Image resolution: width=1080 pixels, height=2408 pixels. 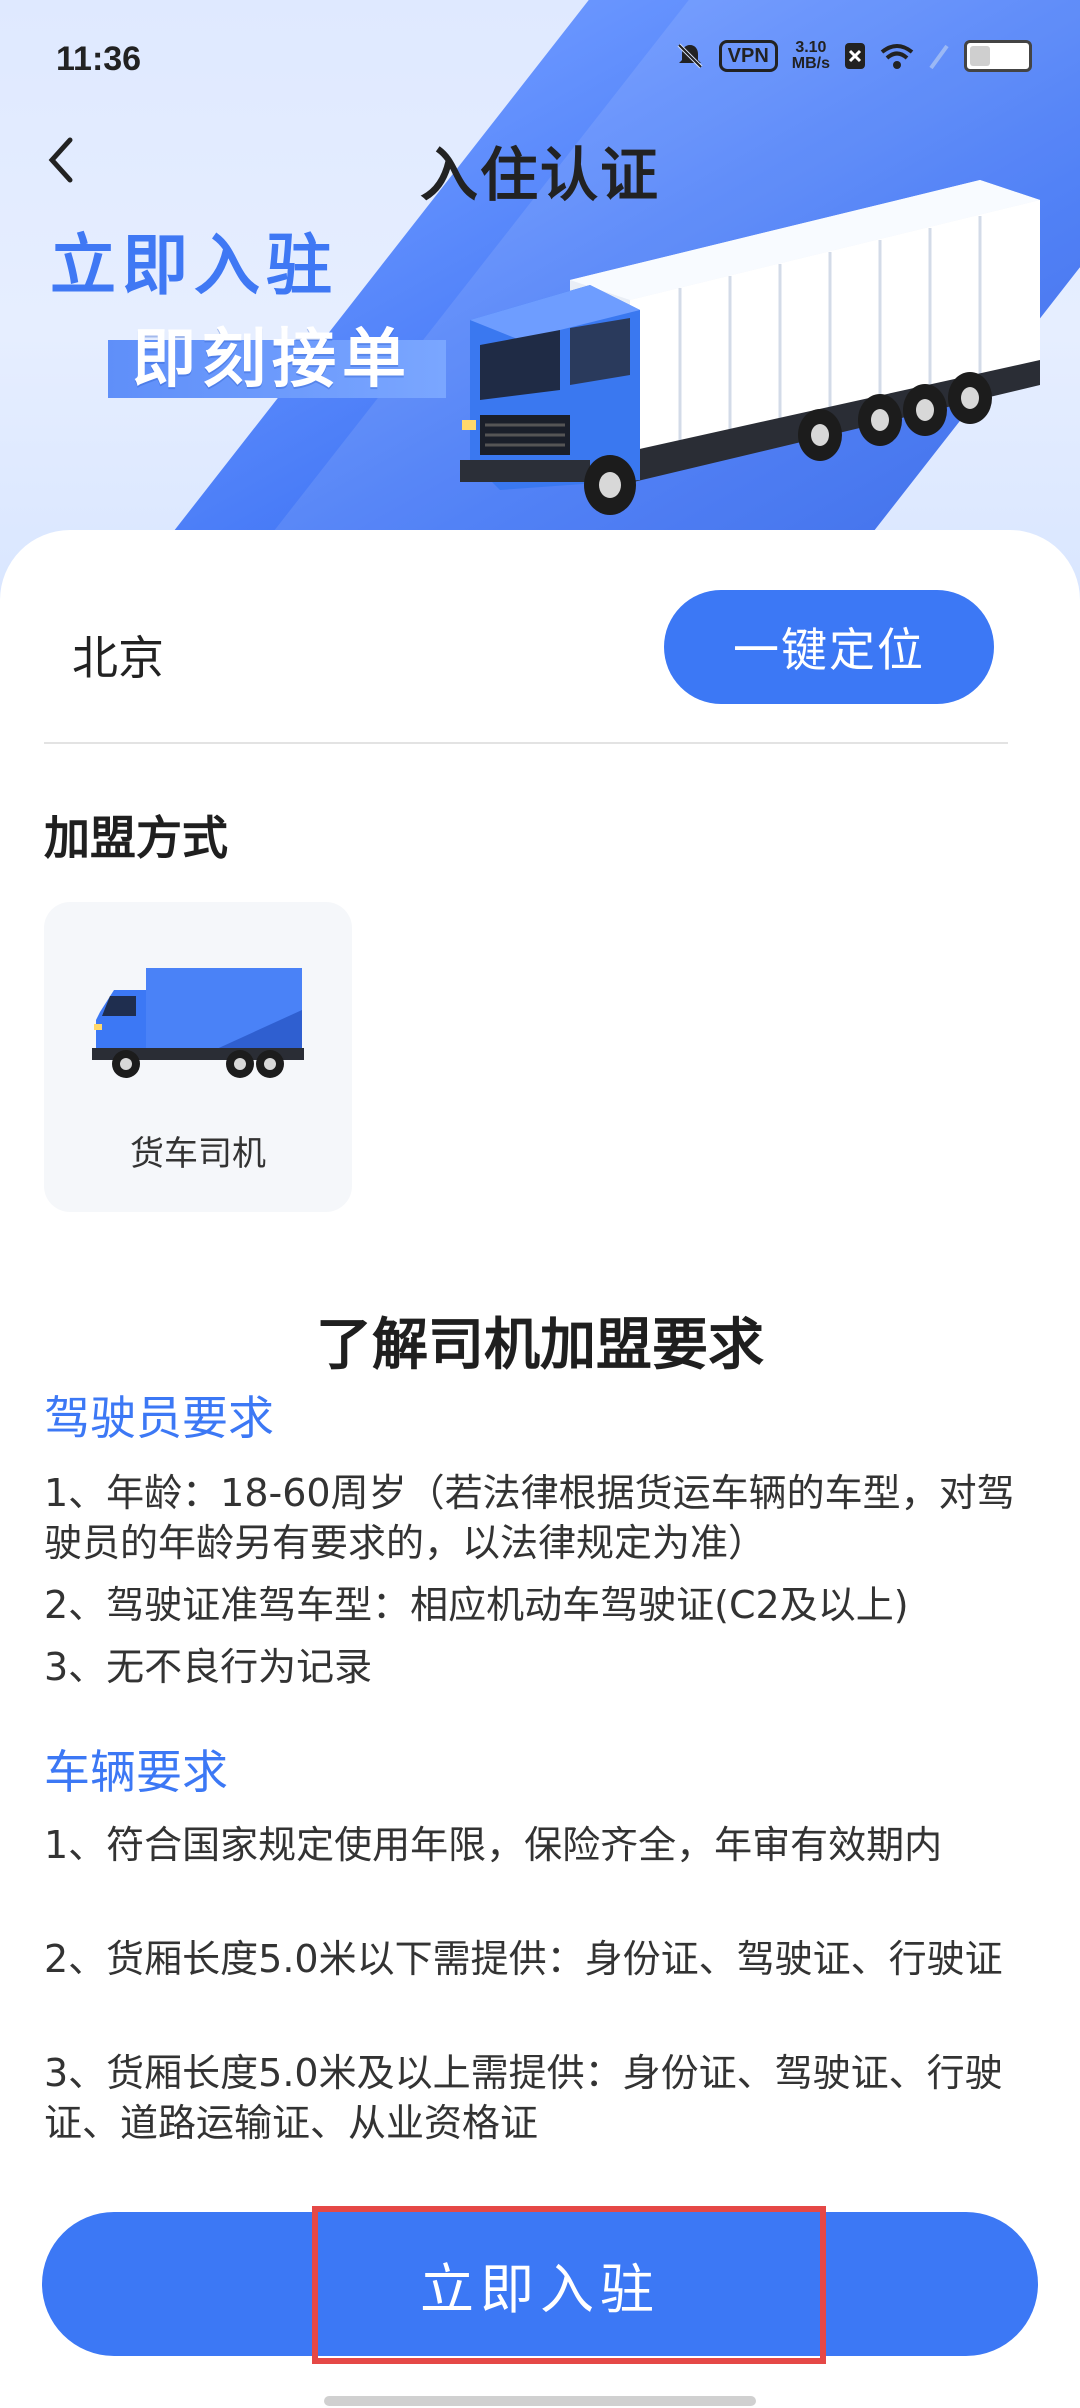 I want to click on driver-requirement-item: 3、无不良行为记录, so click(x=208, y=1667).